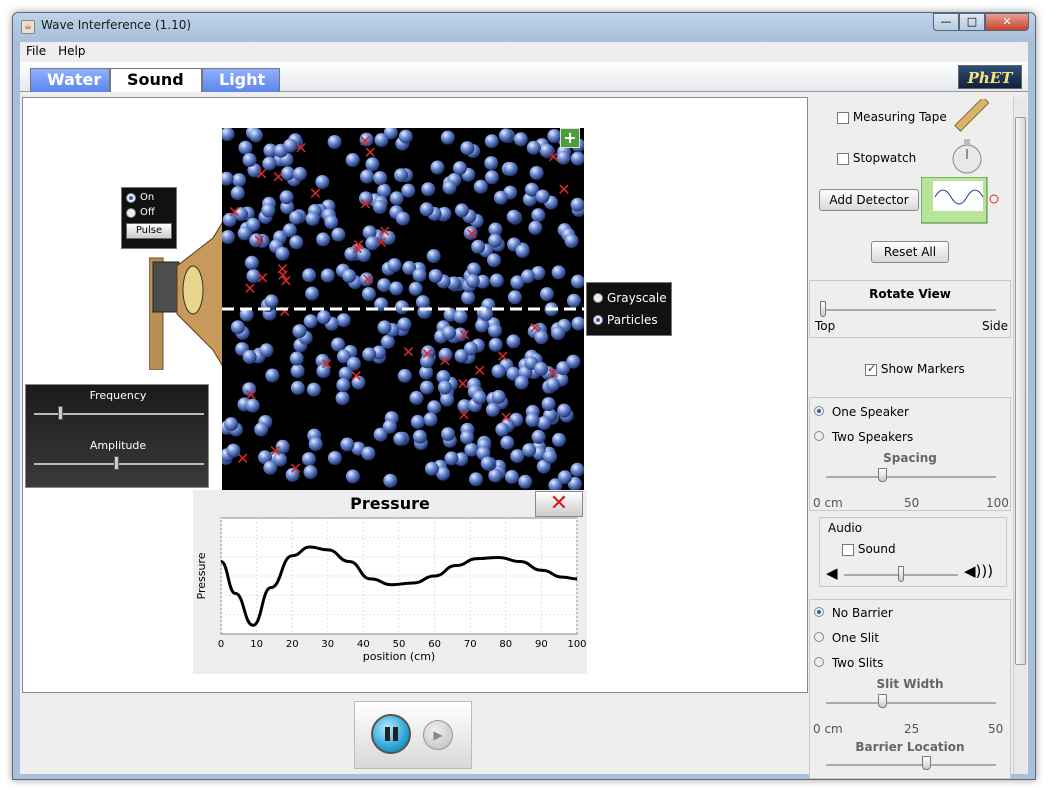 This screenshot has height=800, width=1056. I want to click on step-button: ▶, so click(438, 735).